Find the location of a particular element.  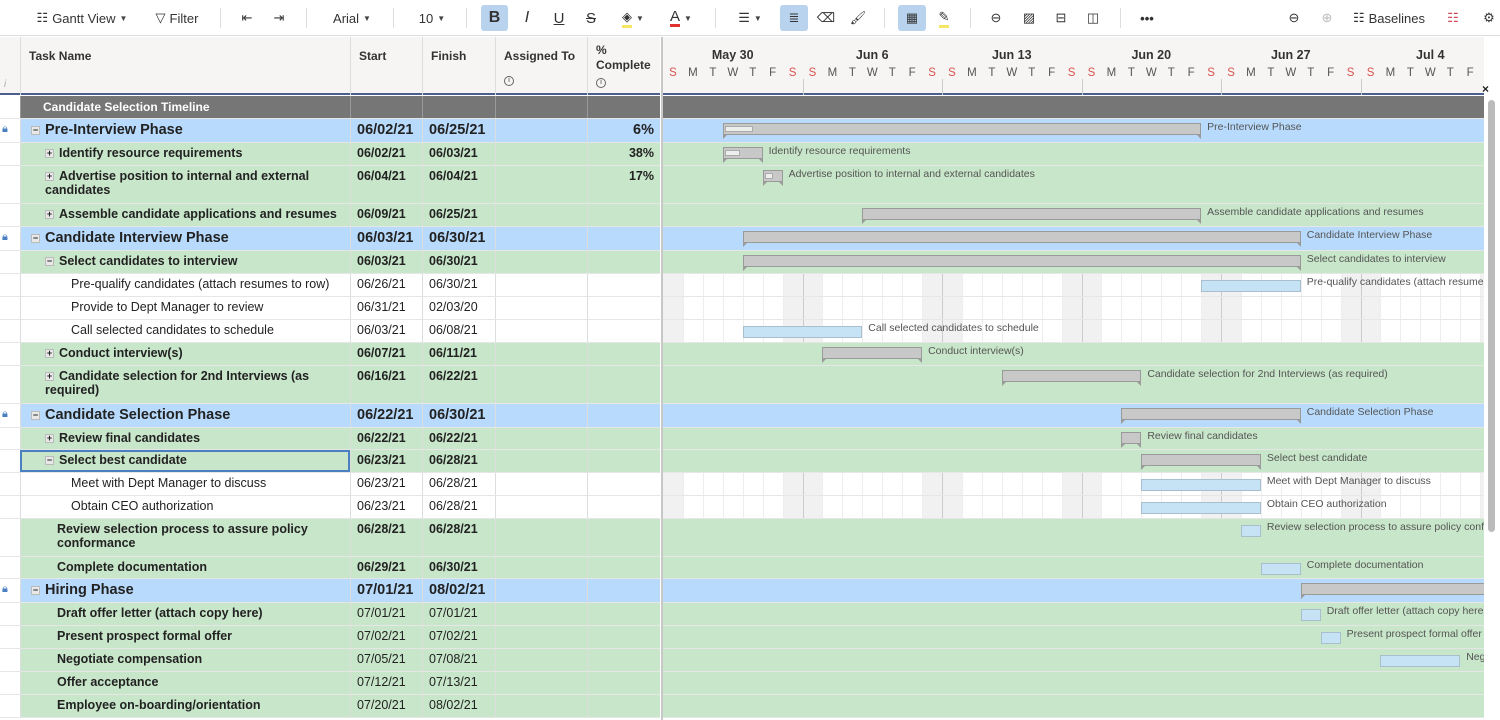

finish-cell: 06/22/21 is located at coordinates (458, 438).